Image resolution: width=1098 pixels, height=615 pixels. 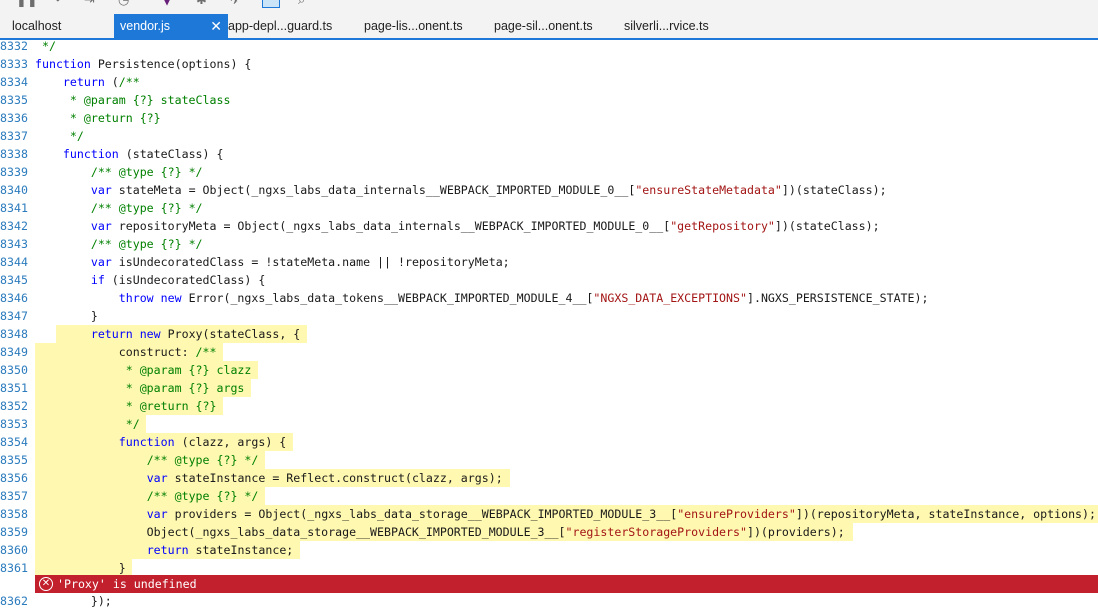 I want to click on code-line: 8339 /** @type {?} */, so click(x=549, y=172).